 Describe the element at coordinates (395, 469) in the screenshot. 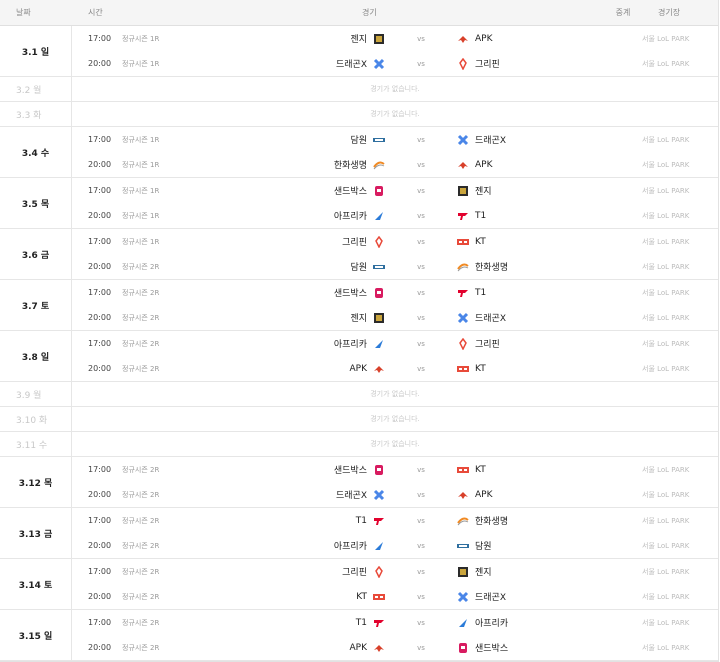

I see `match-row: 17:00 정규시즌 2R 샌드박스 vs KT 서울 LoL PARK` at that location.